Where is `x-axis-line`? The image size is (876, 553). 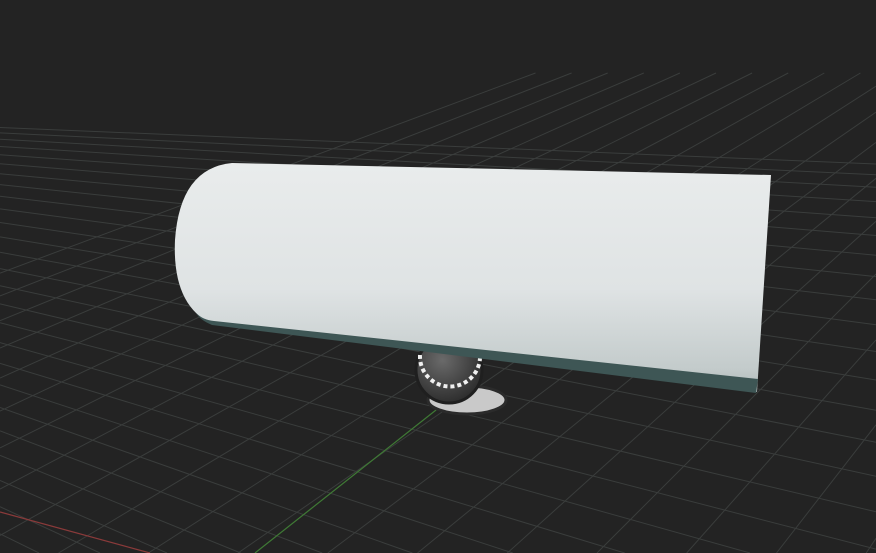 x-axis-line is located at coordinates (75, 532).